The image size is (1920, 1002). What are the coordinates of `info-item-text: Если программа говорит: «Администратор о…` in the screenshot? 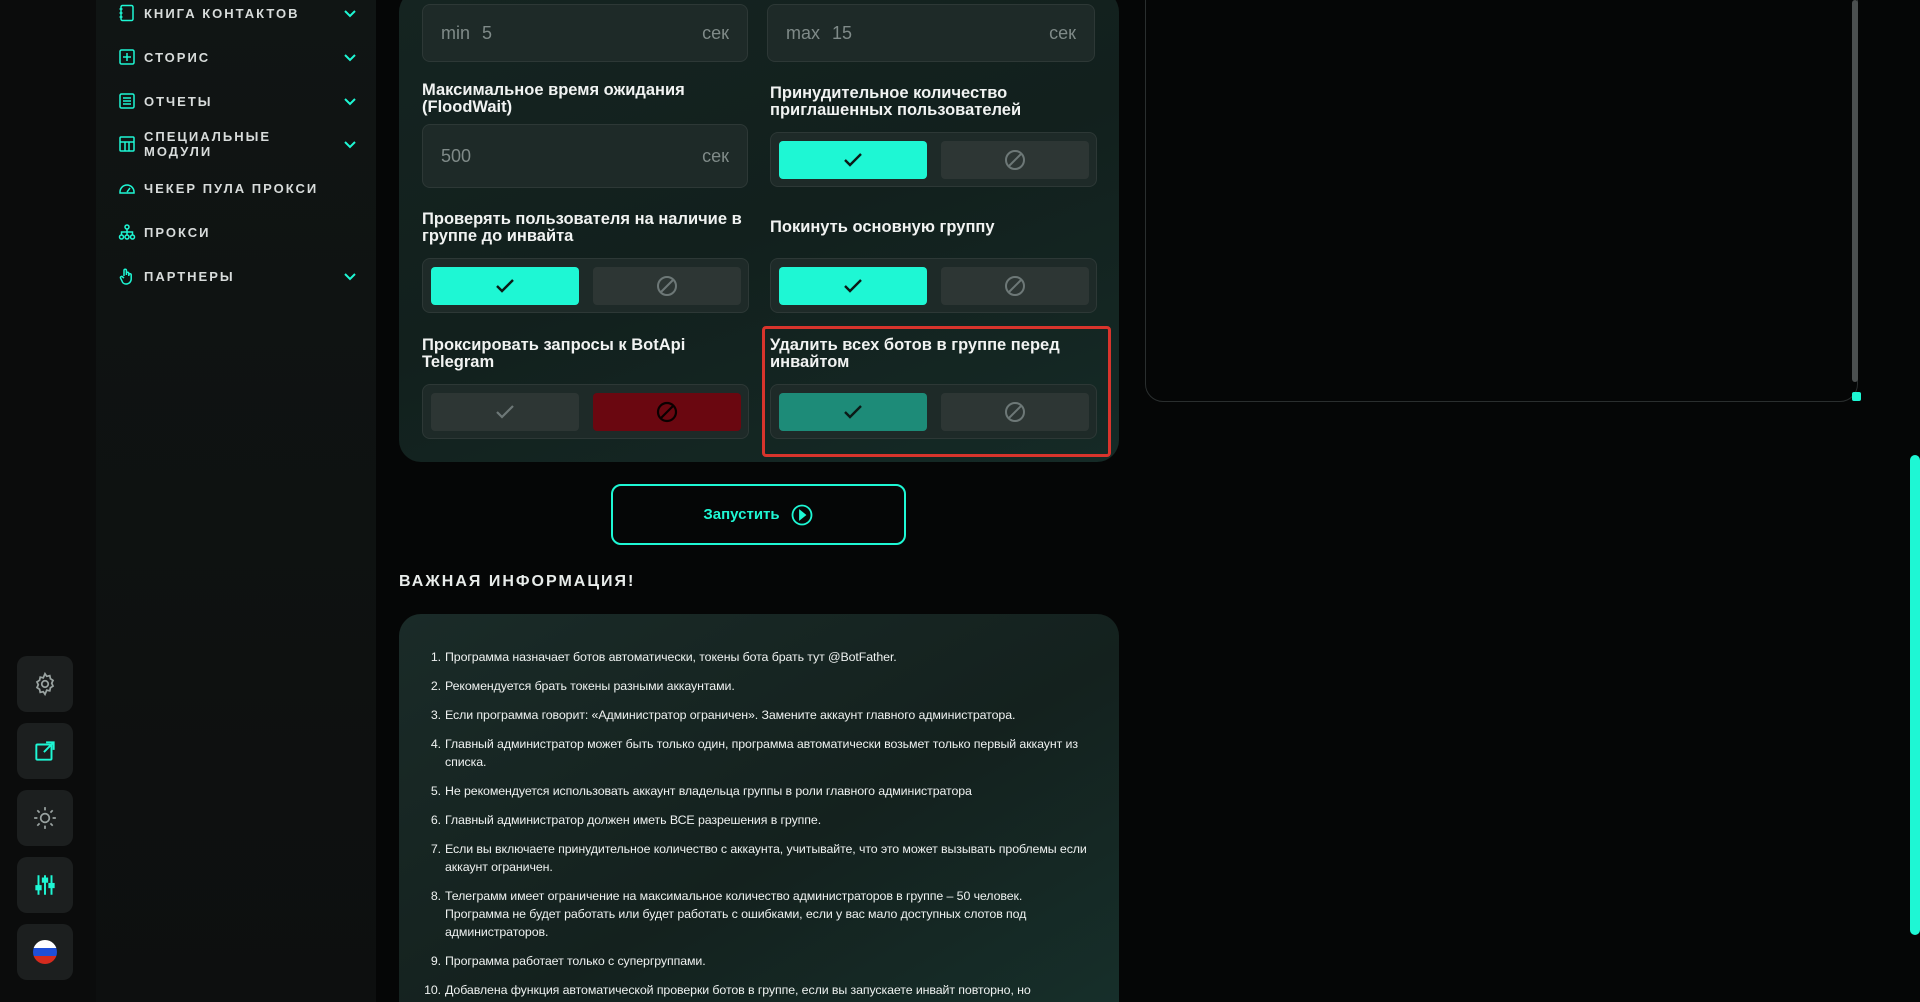 It's located at (730, 715).